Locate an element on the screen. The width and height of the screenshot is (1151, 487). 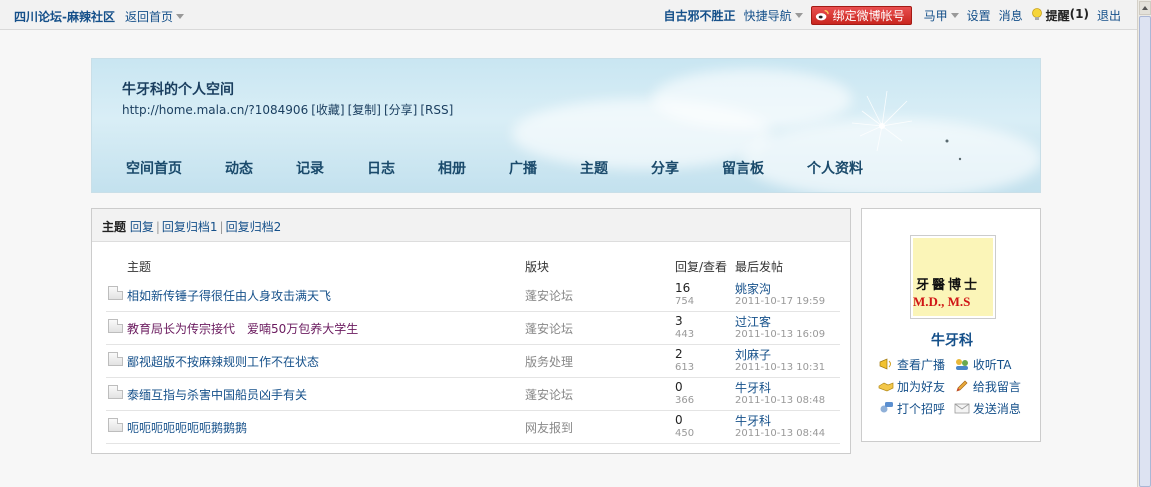
thread-subject-link: 相如新传锤子得很任由人身攻击满天飞 is located at coordinates (229, 295).